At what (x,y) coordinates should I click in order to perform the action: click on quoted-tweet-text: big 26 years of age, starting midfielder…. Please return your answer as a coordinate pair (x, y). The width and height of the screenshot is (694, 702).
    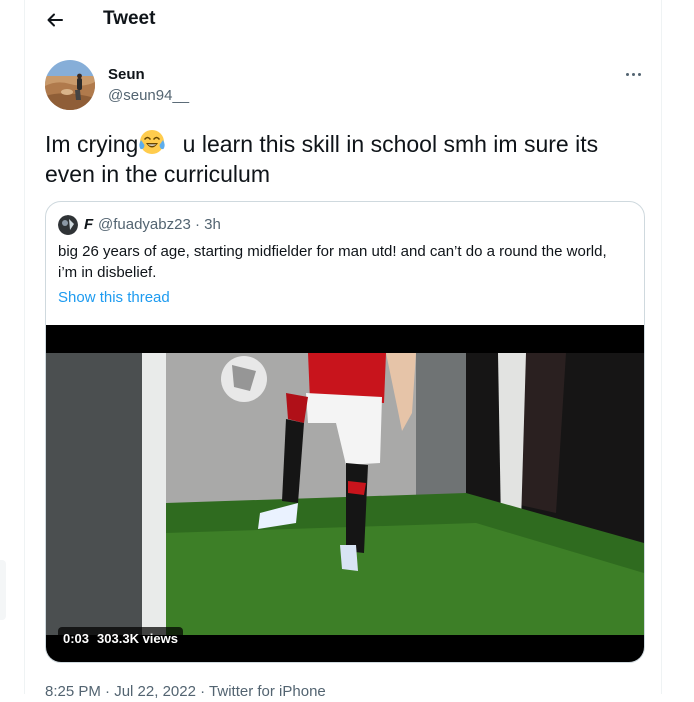
    Looking at the image, I should click on (332, 262).